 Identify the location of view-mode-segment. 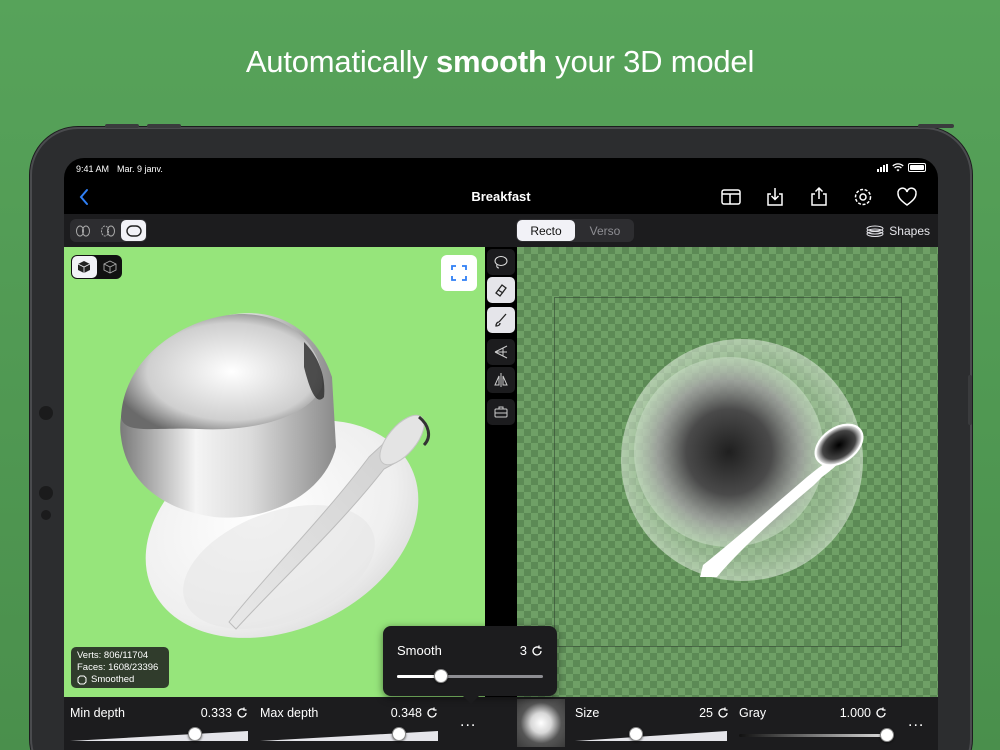
(108, 230).